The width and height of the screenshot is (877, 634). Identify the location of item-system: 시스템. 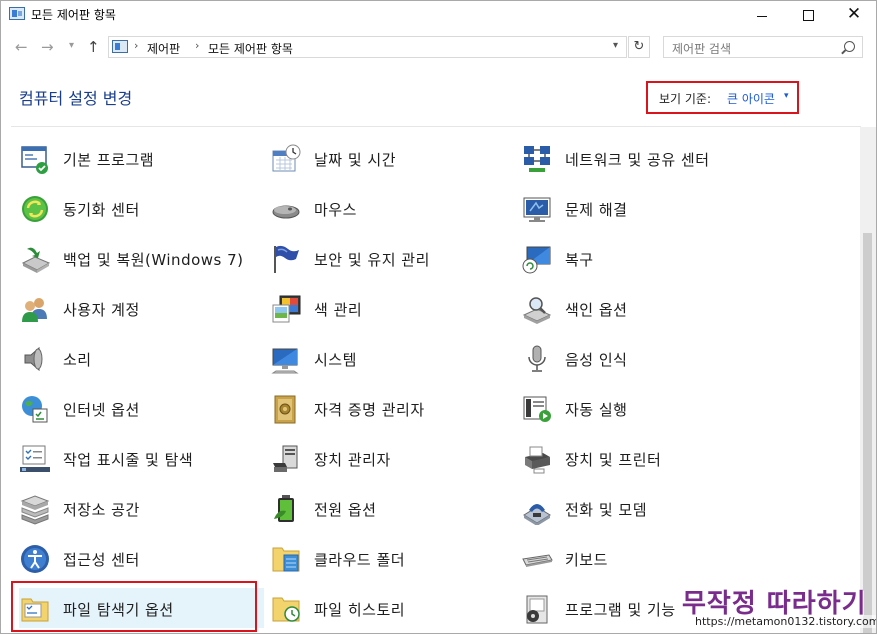
(392, 358).